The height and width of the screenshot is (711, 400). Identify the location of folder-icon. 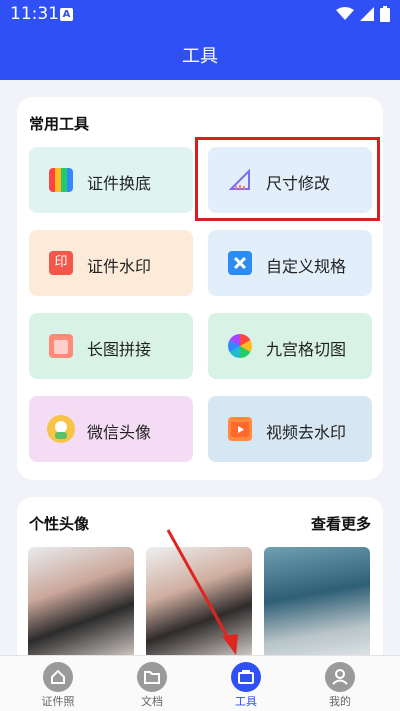
(152, 677).